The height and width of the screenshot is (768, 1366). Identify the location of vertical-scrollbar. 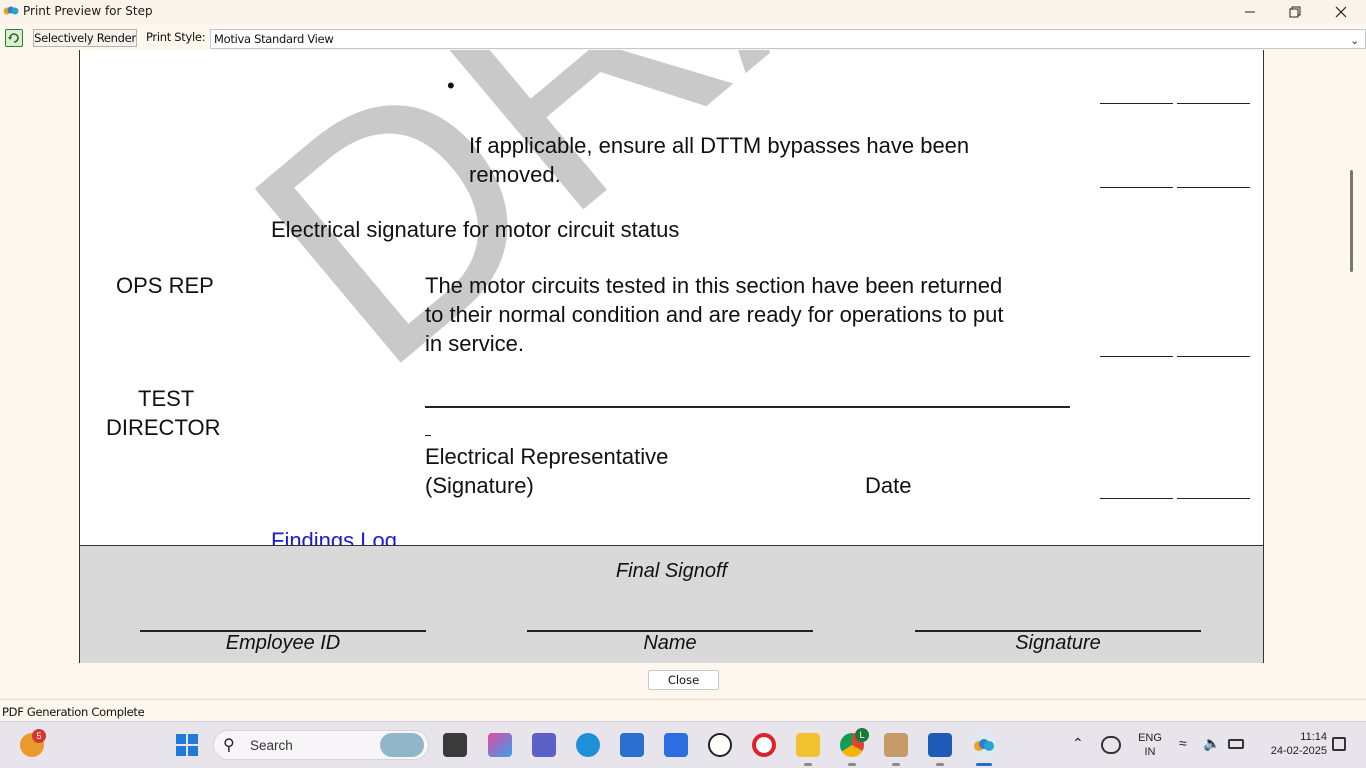
(1355, 356).